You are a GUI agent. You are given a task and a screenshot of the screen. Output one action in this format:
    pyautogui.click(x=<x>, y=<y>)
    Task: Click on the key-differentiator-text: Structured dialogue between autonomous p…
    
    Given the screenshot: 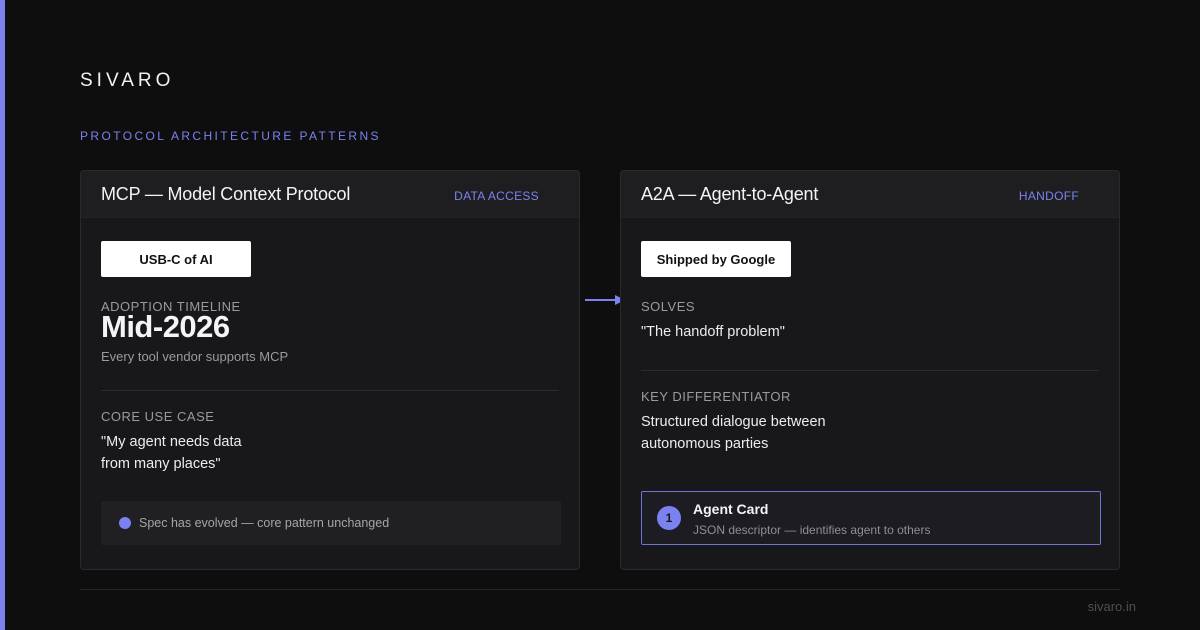 What is the action you would take?
    pyautogui.click(x=733, y=433)
    